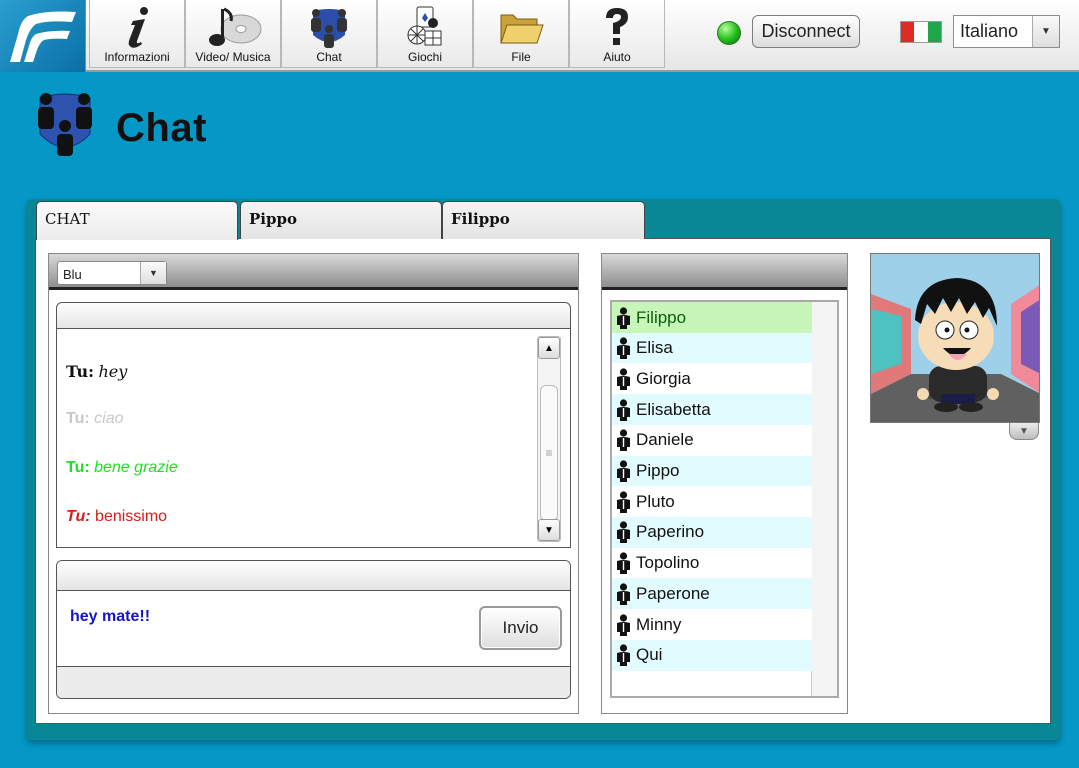  Describe the element at coordinates (313, 629) in the screenshot. I see `message-composer: hey mate!! Invio` at that location.